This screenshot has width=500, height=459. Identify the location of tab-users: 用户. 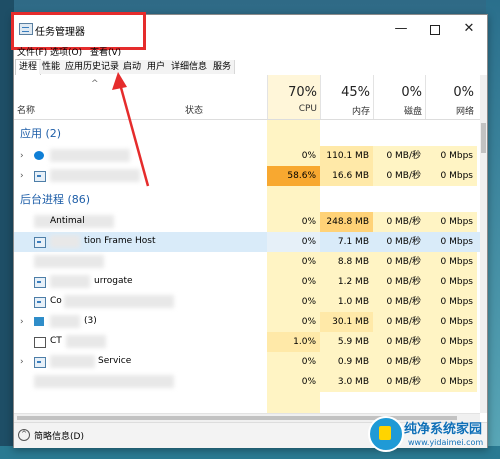
(157, 67).